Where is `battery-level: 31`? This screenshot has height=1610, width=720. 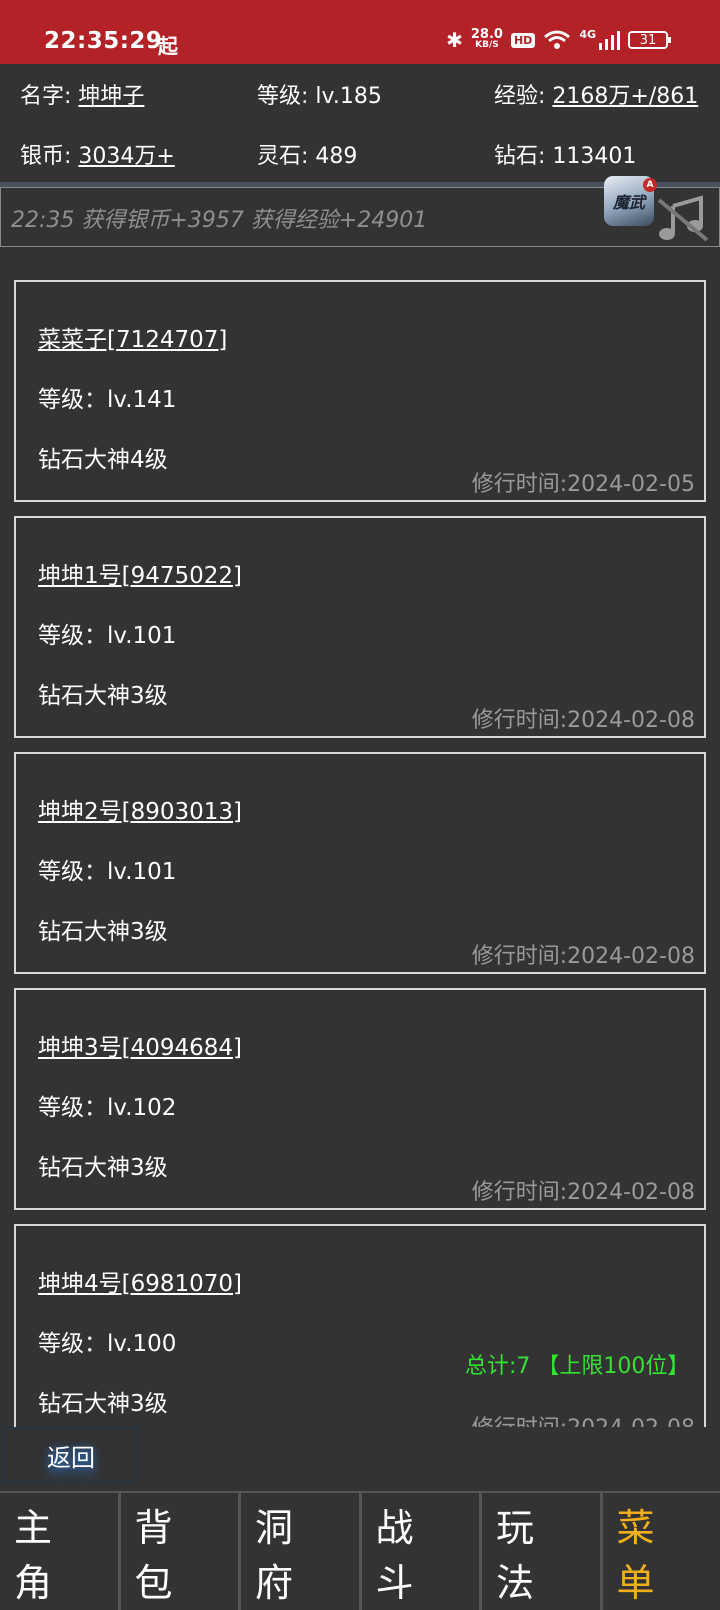
battery-level: 31 is located at coordinates (648, 40).